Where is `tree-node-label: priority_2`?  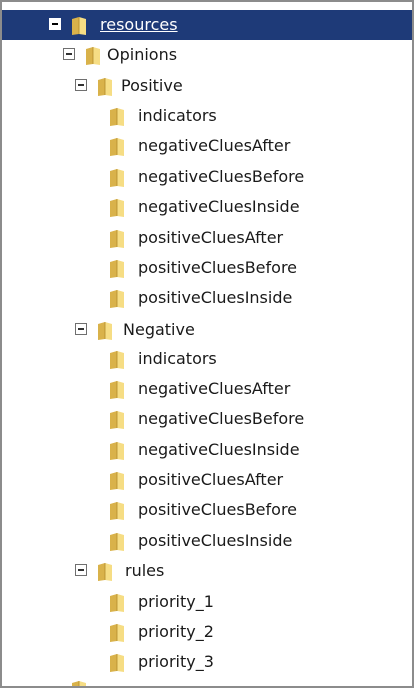 tree-node-label: priority_2 is located at coordinates (176, 631).